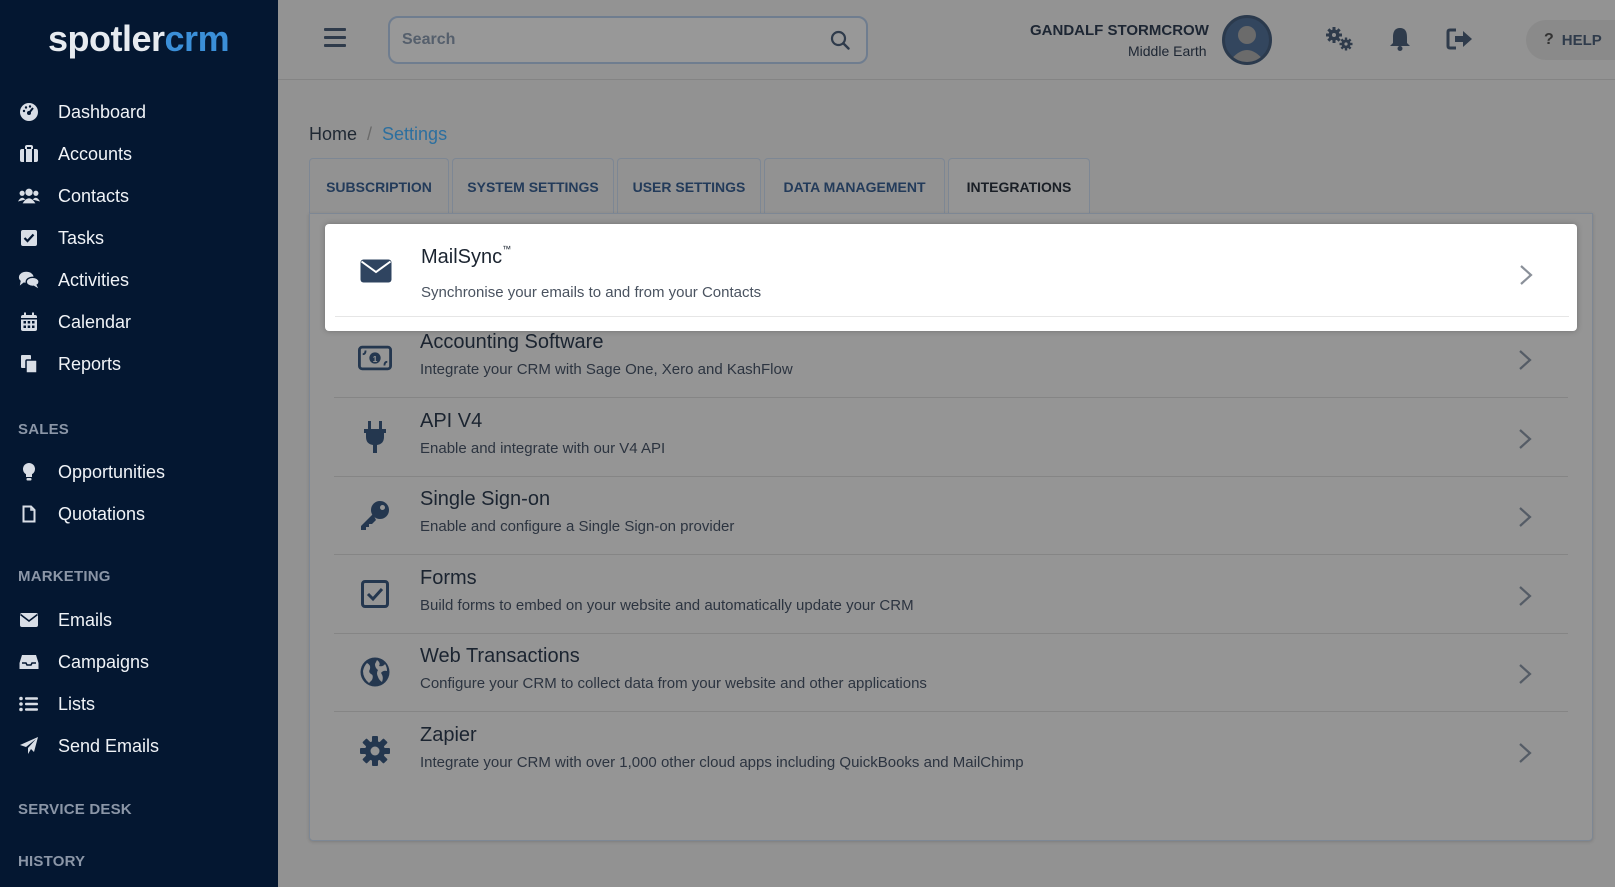  Describe the element at coordinates (139, 472) in the screenshot. I see `sidebar-item-opportunities: Opportunities` at that location.